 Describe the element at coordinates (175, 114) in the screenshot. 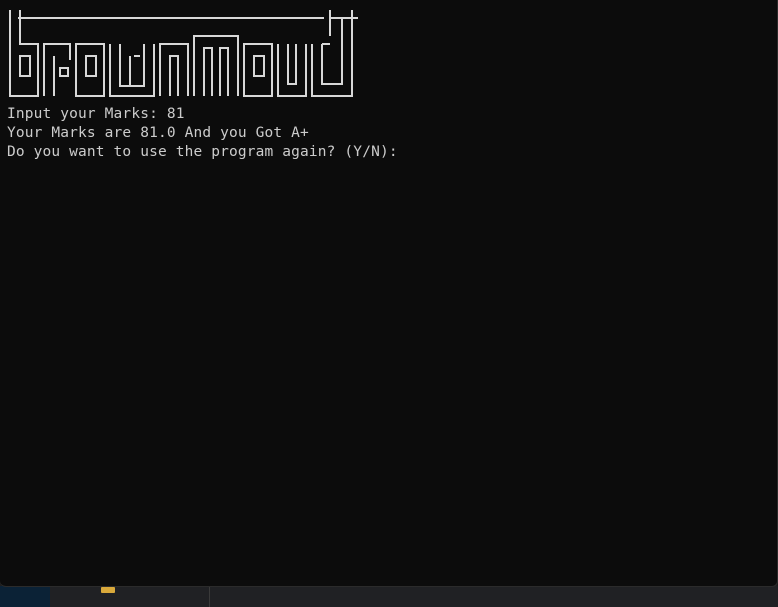

I see `input-marks-value: 81` at that location.